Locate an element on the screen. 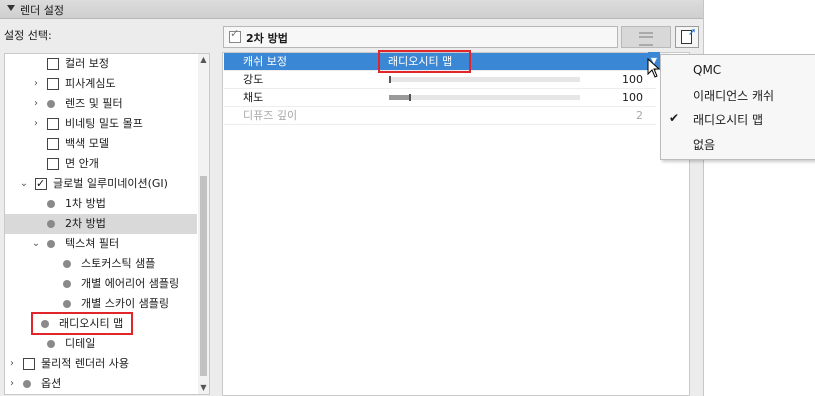 Image resolution: width=815 pixels, height=396 pixels. cache-dropdown-menu: QMC 이래디언스 캐쉬래디오시티 맵 ✔ 없음 is located at coordinates (737, 107).